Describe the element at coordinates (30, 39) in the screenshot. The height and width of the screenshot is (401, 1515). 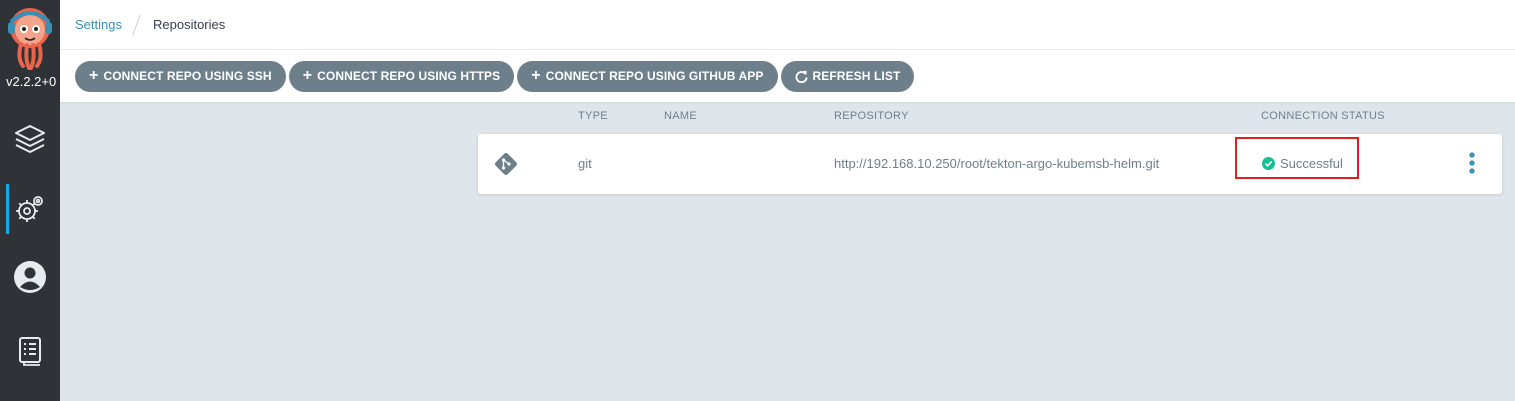
I see `argo-logo-icon` at that location.